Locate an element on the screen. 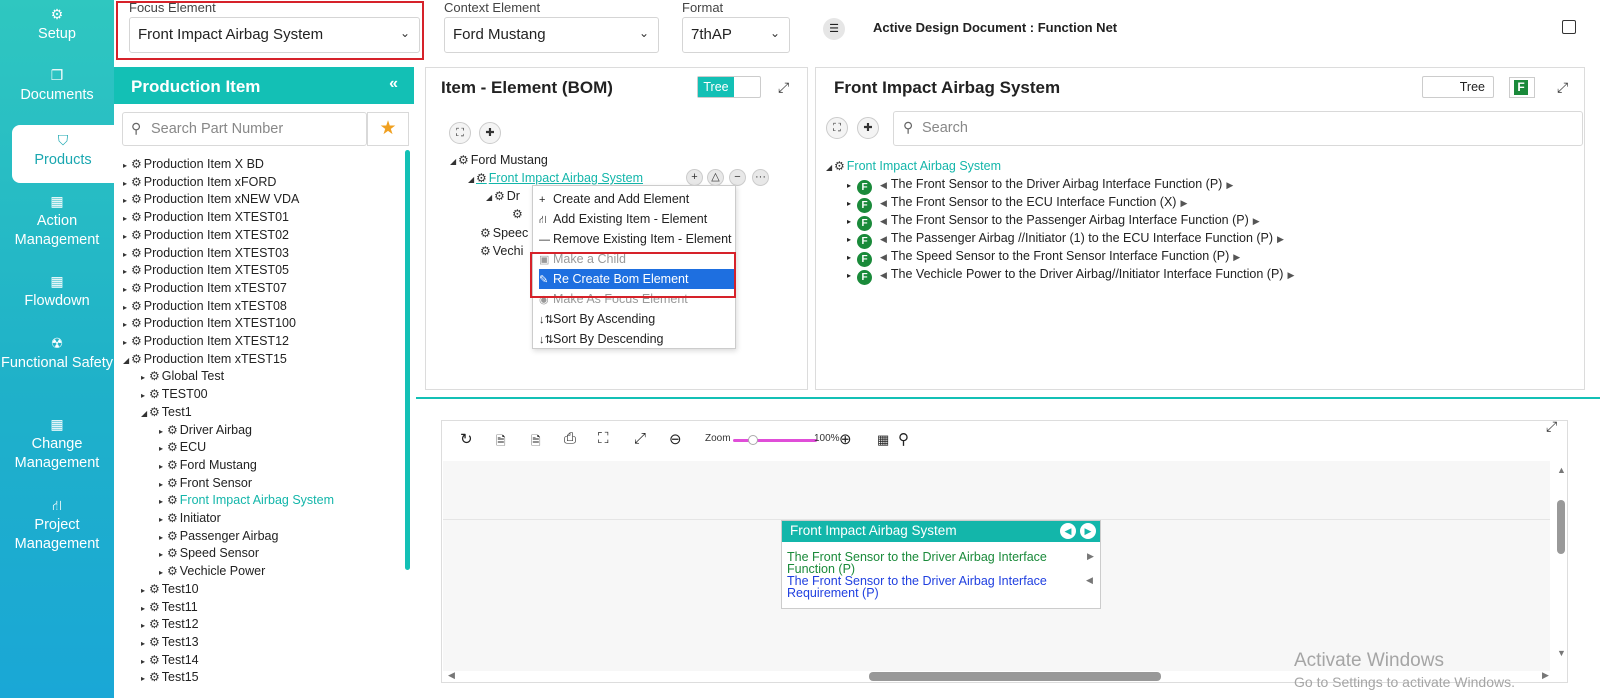 This screenshot has width=1600, height=698. expand-all-icon: ⛶ is located at coordinates (460, 133).